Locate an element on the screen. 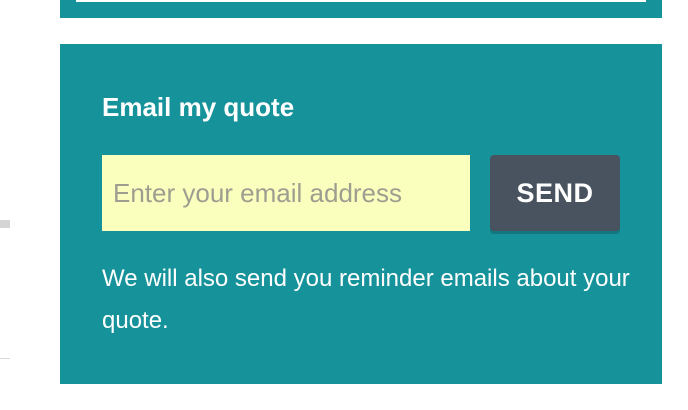 This screenshot has width=688, height=410. email-quote-title: Email my quote is located at coordinates (198, 107).